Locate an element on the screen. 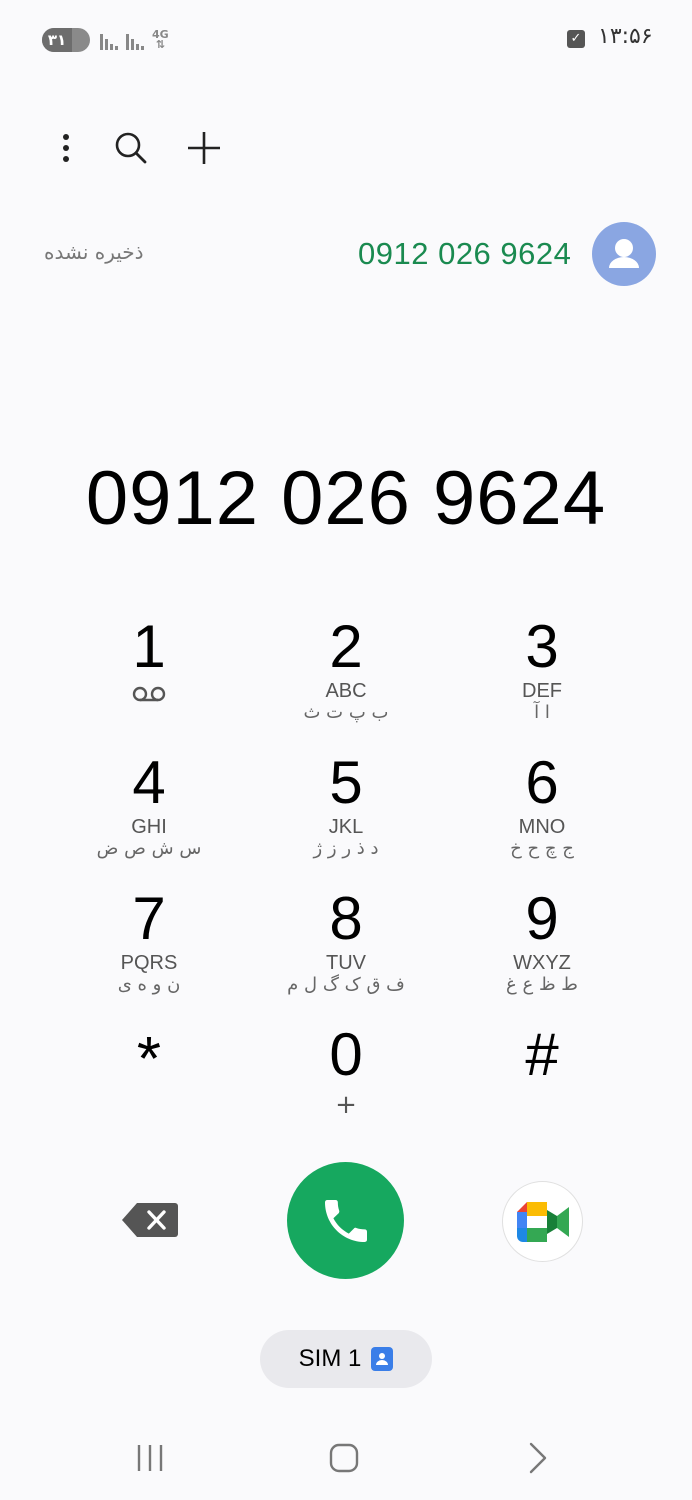  key-letters: PQRS is located at coordinates (149, 963).